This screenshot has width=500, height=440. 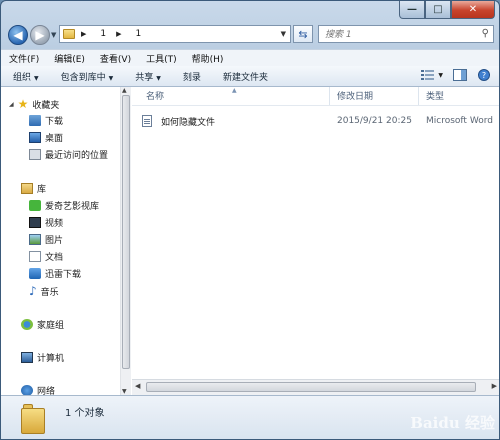 What do you see at coordinates (192, 76) in the screenshot?
I see `burn-button: 刻录` at bounding box center [192, 76].